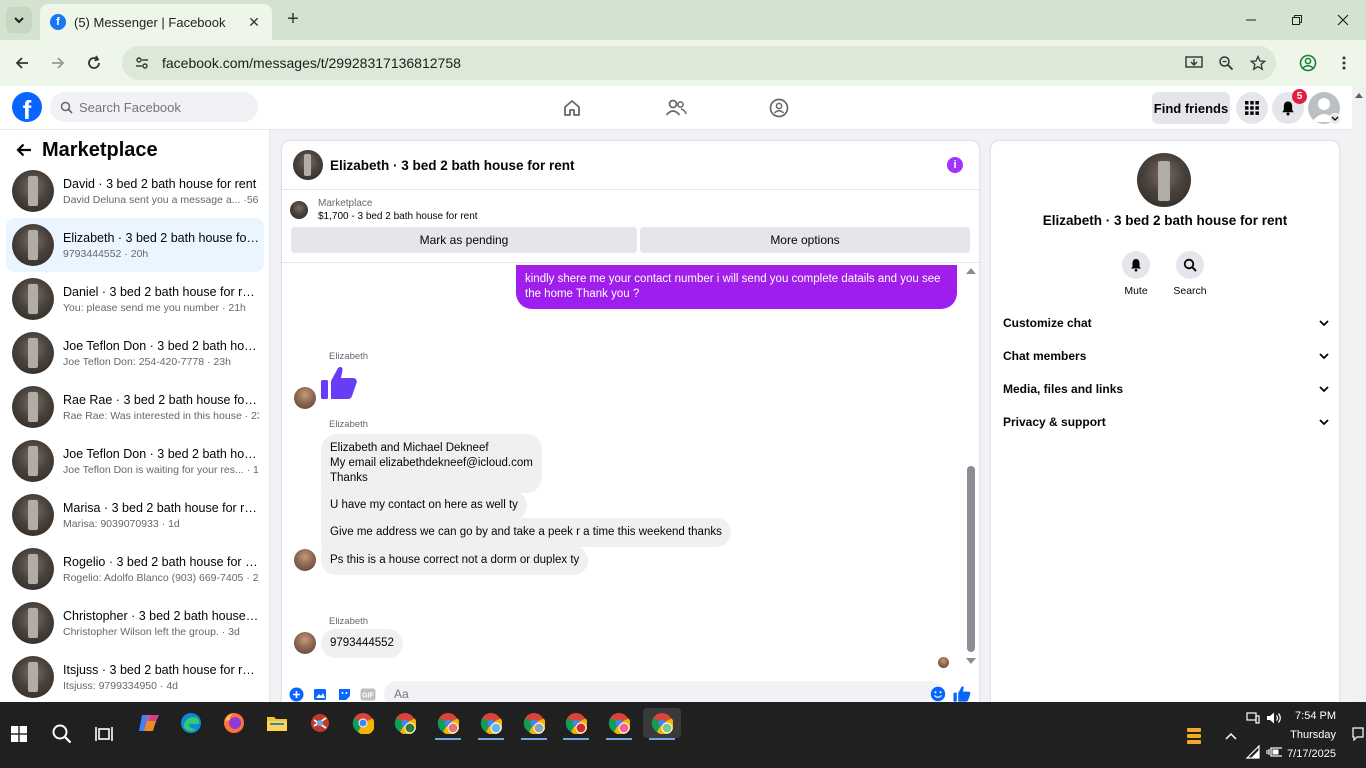 This screenshot has height=768, width=1366. Describe the element at coordinates (296, 694) in the screenshot. I see `plus-circle-icon` at that location.